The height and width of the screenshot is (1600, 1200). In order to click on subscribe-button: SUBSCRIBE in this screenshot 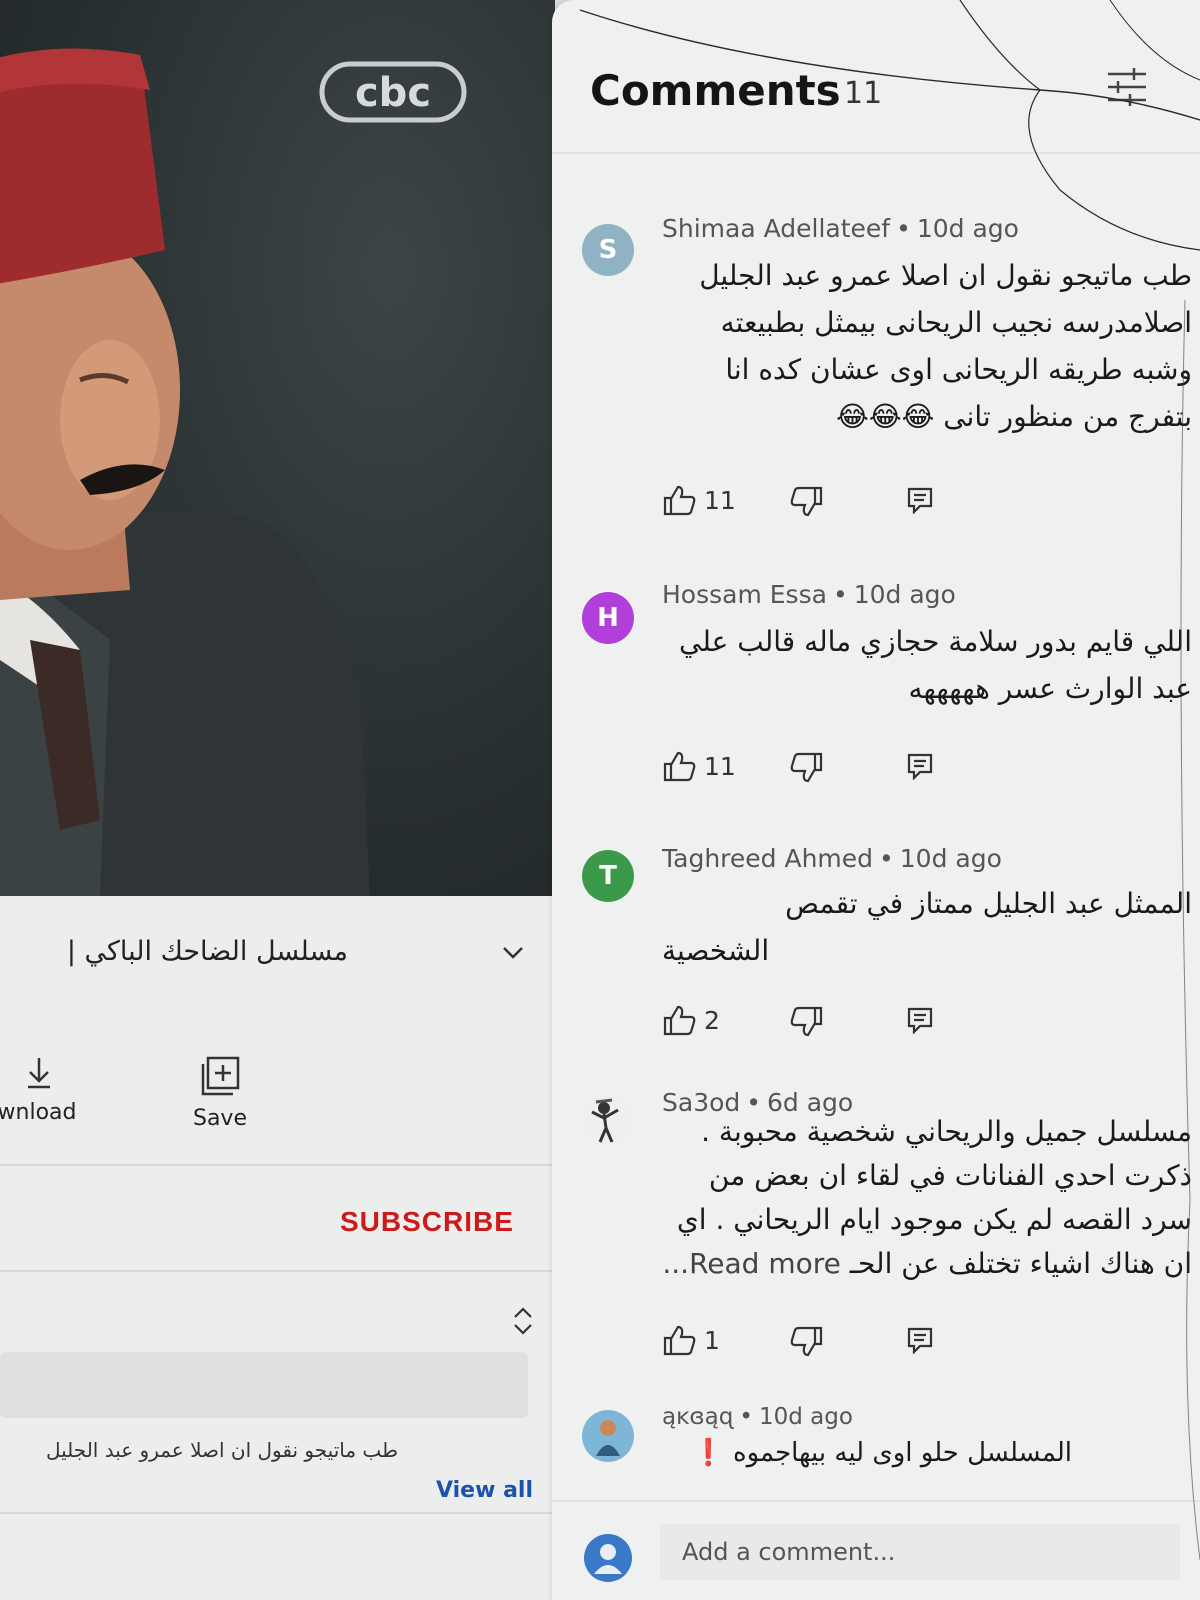, I will do `click(427, 1222)`.